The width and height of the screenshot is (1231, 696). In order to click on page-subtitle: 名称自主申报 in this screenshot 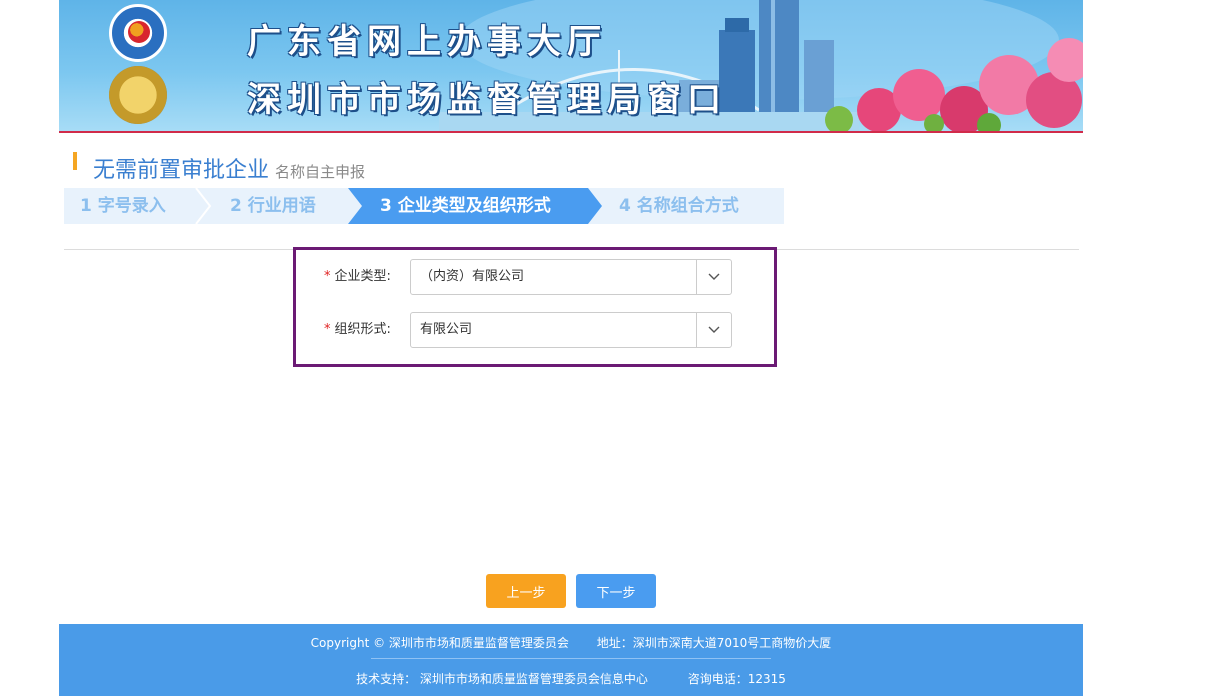, I will do `click(320, 172)`.